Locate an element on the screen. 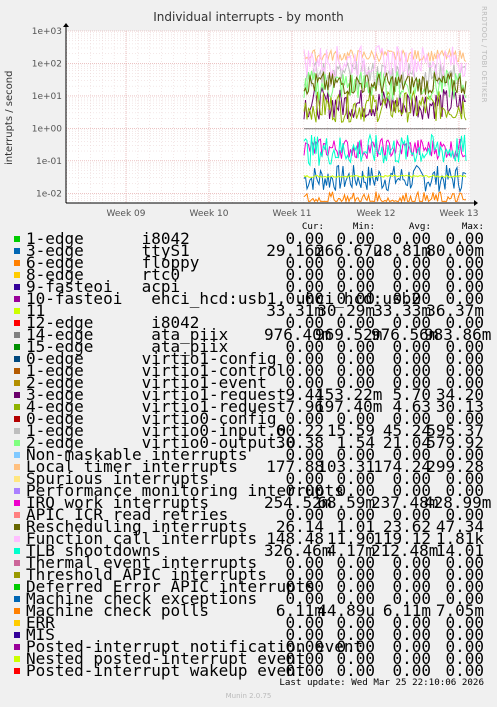 The width and height of the screenshot is (497, 707). legend-min-value: 0.00 is located at coordinates (355, 670).